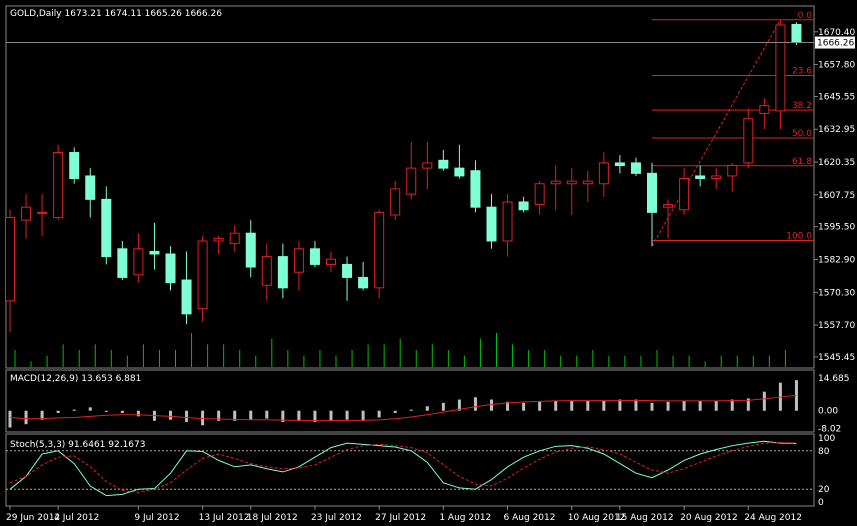  I want to click on stochastic-axis: 100 80 20 0, so click(826, 471).